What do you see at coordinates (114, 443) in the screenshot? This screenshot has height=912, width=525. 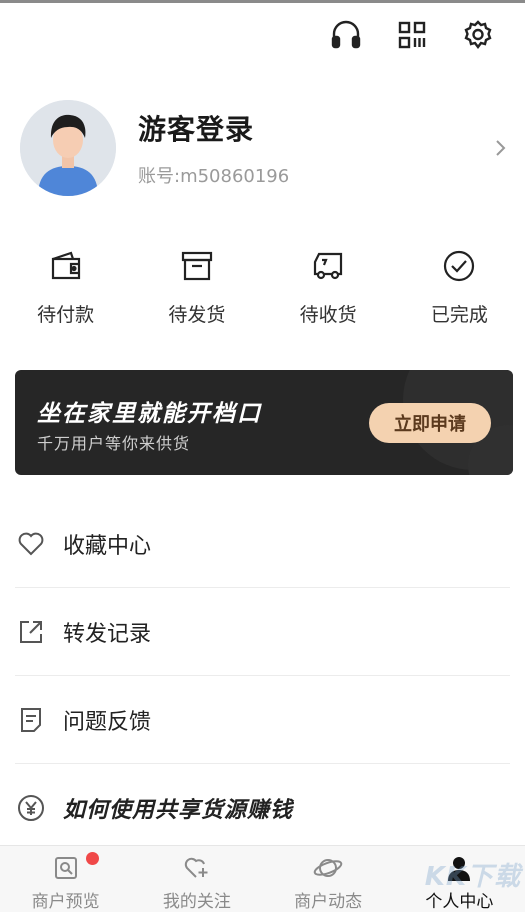 I see `banner-subtitle: 千万用户等你来供货` at bounding box center [114, 443].